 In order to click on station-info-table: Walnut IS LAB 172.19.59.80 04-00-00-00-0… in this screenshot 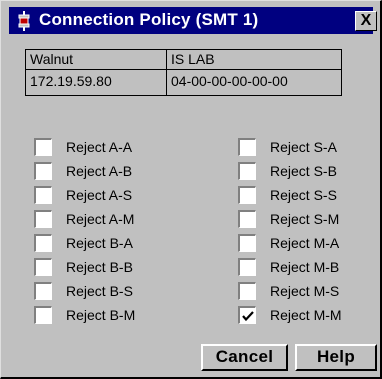, I will do `click(183, 72)`.